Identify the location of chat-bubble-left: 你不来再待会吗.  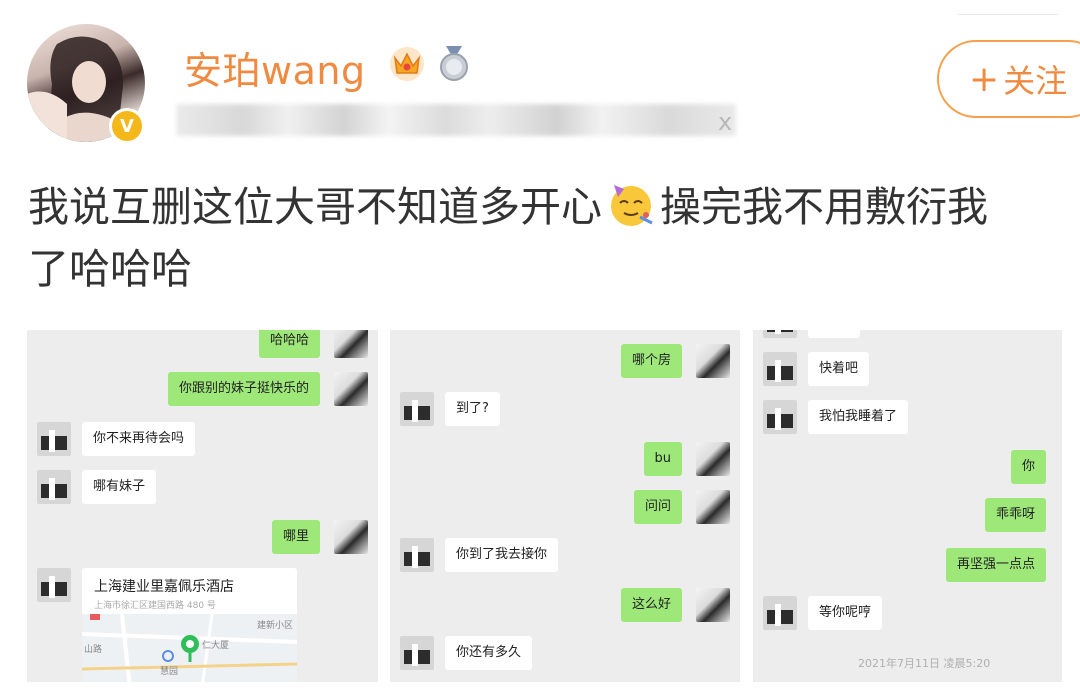
(139, 439).